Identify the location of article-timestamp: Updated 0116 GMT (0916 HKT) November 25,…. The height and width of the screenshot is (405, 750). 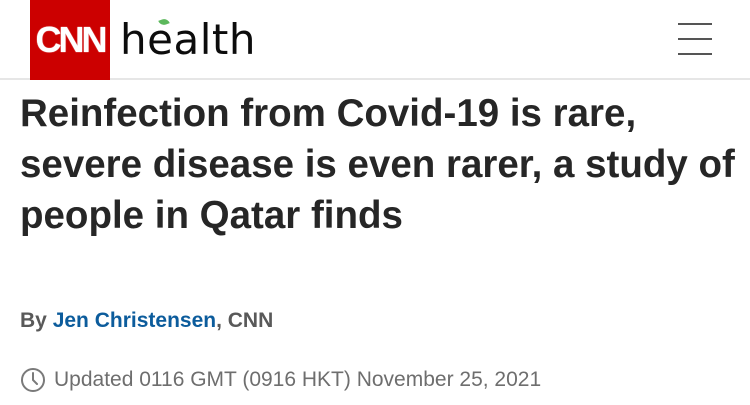
(280, 380).